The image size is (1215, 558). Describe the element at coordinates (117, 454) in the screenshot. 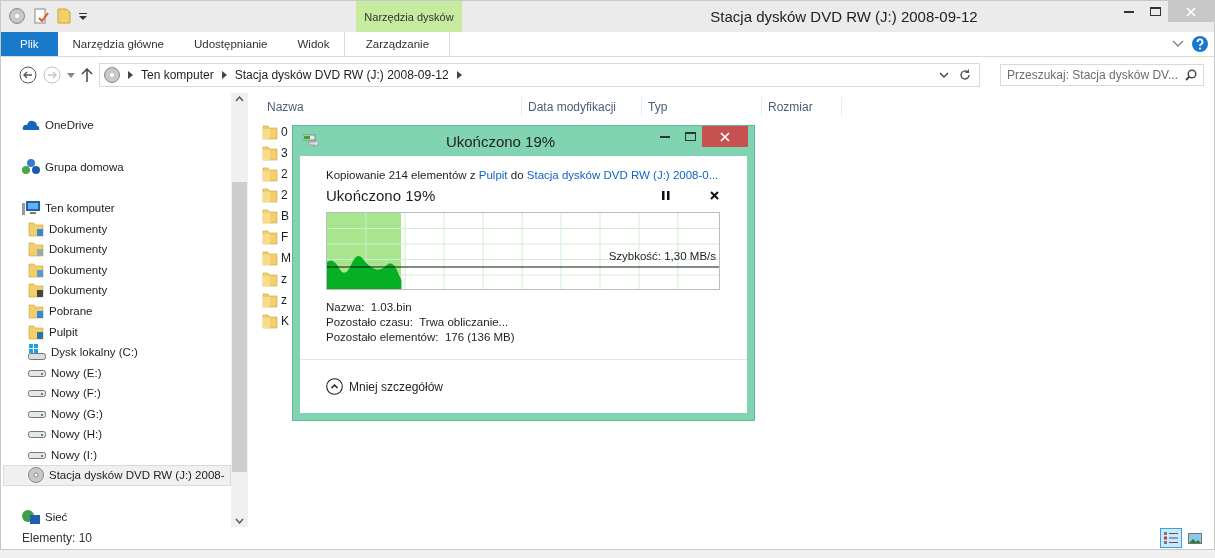

I see `navigation-item: Nowy (I:)` at that location.